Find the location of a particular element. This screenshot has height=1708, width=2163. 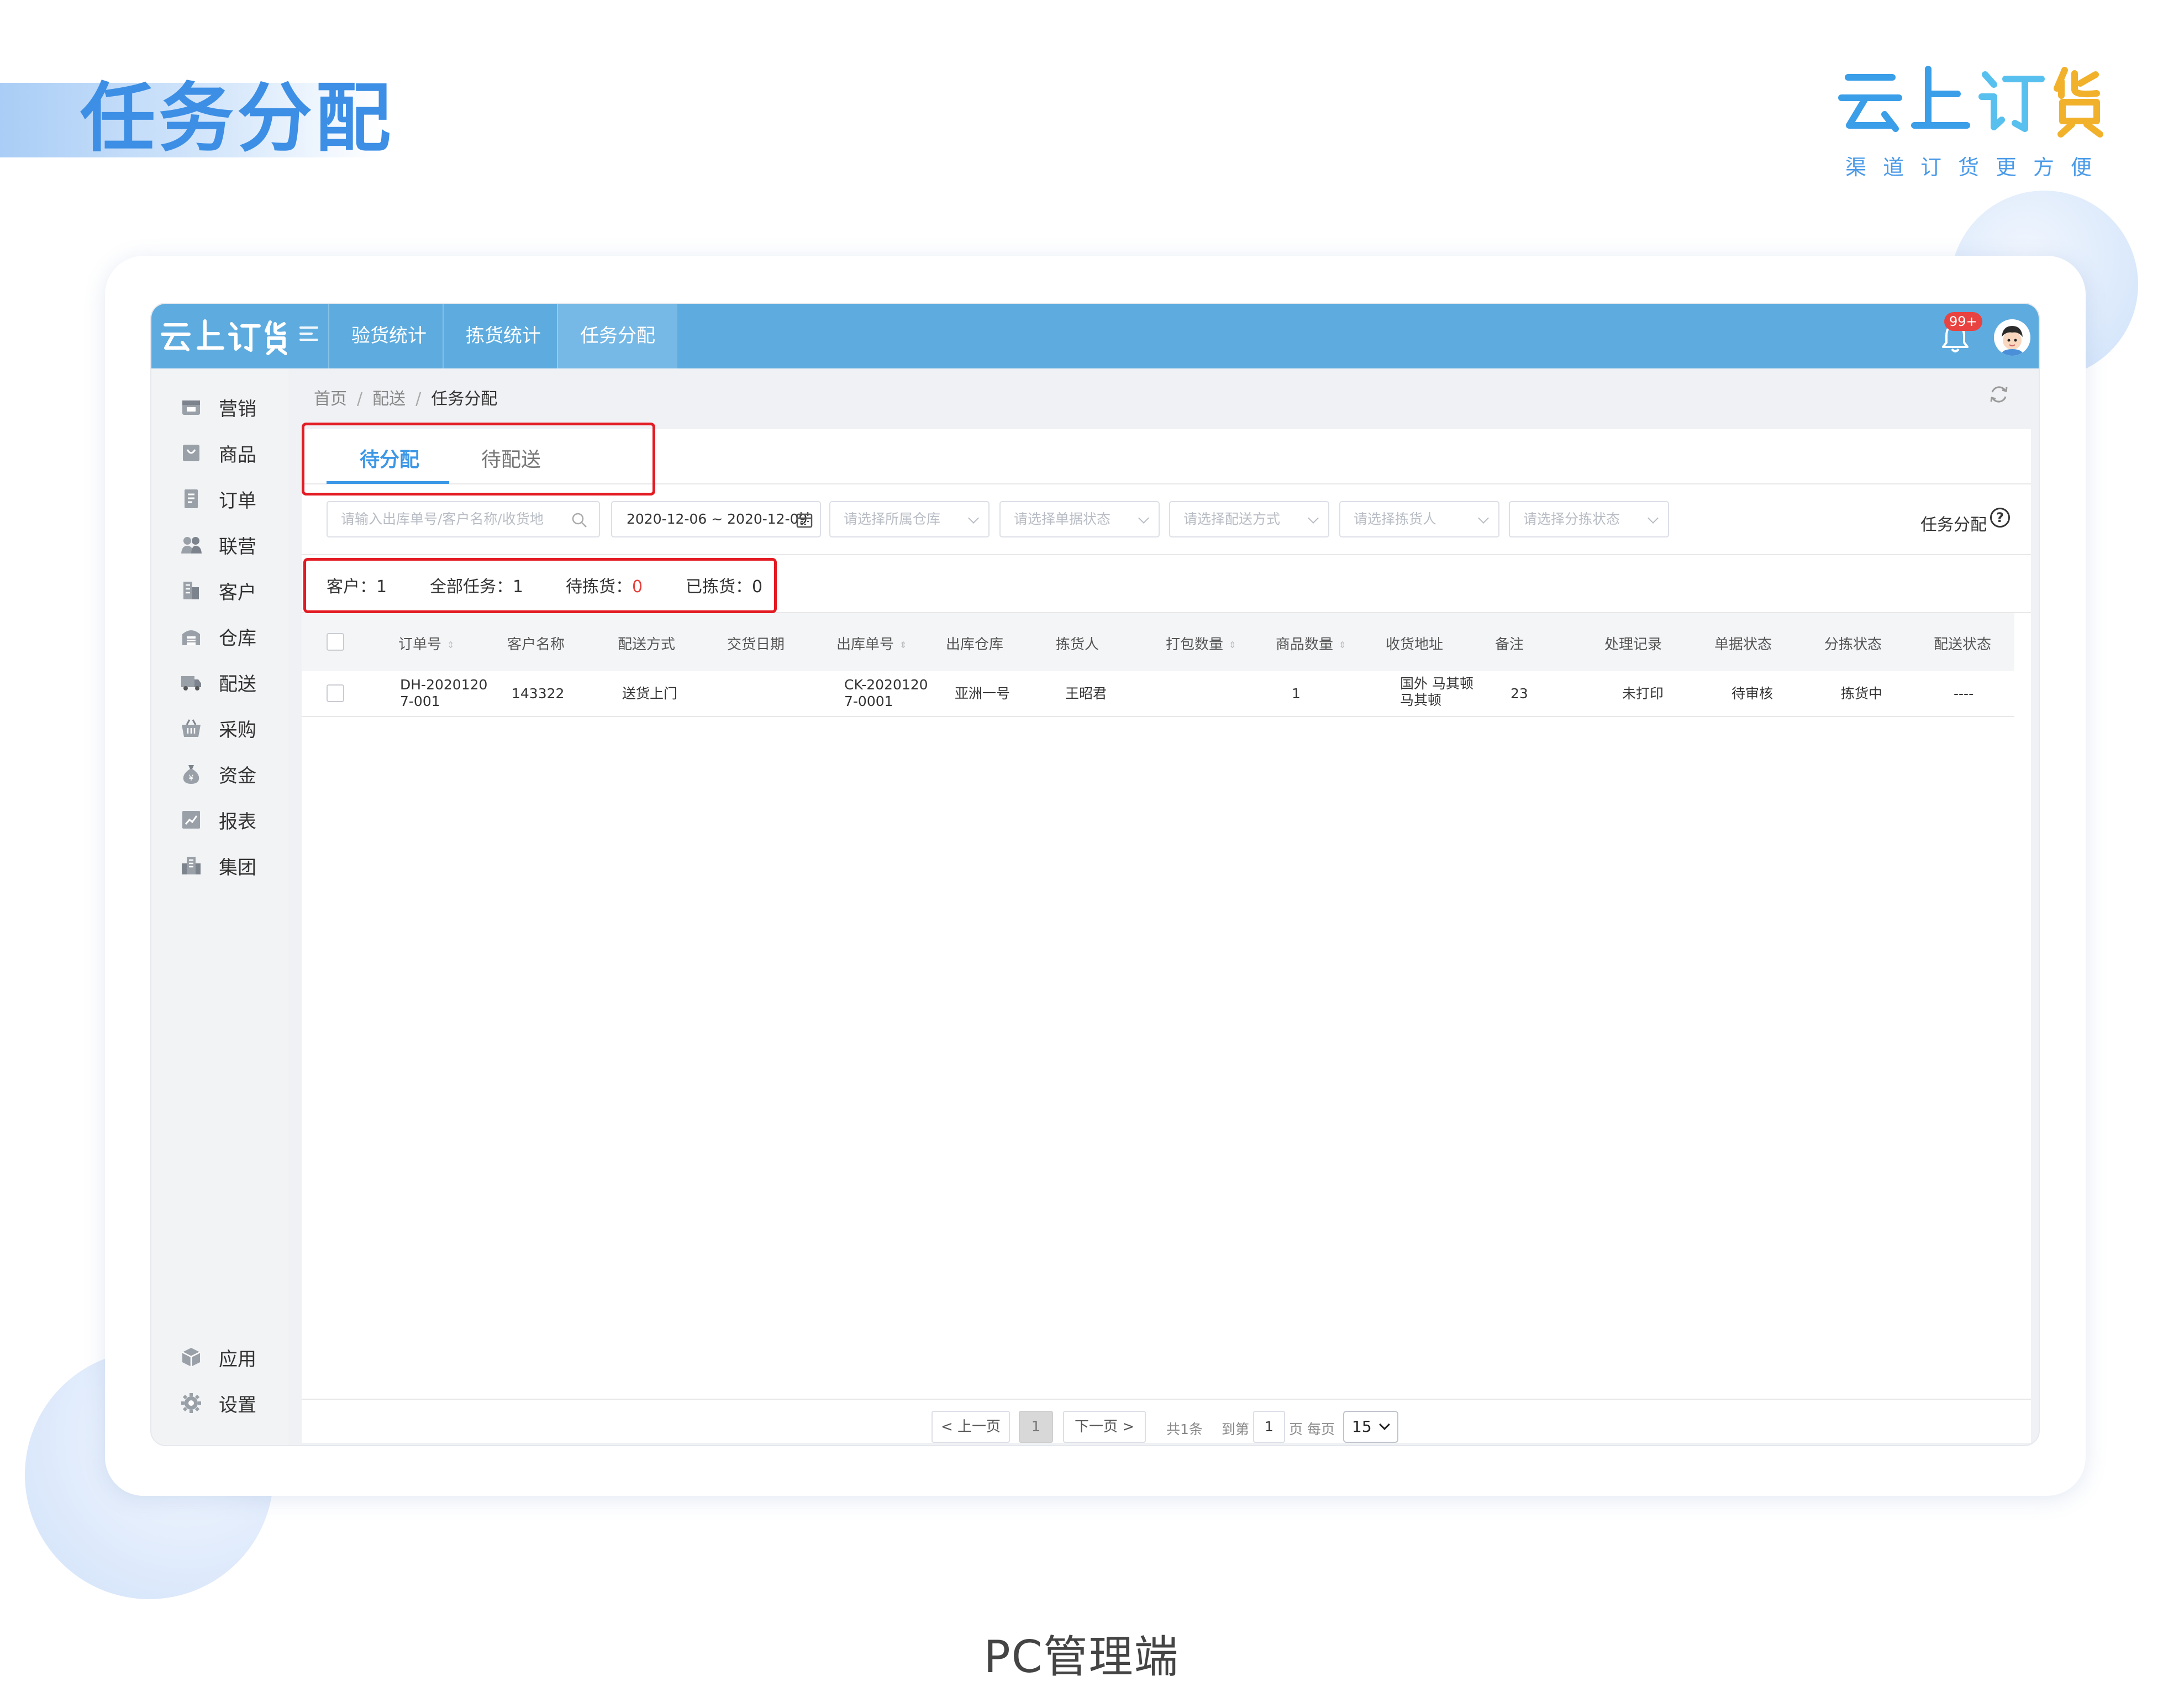

help-icon: ? is located at coordinates (2000, 518).